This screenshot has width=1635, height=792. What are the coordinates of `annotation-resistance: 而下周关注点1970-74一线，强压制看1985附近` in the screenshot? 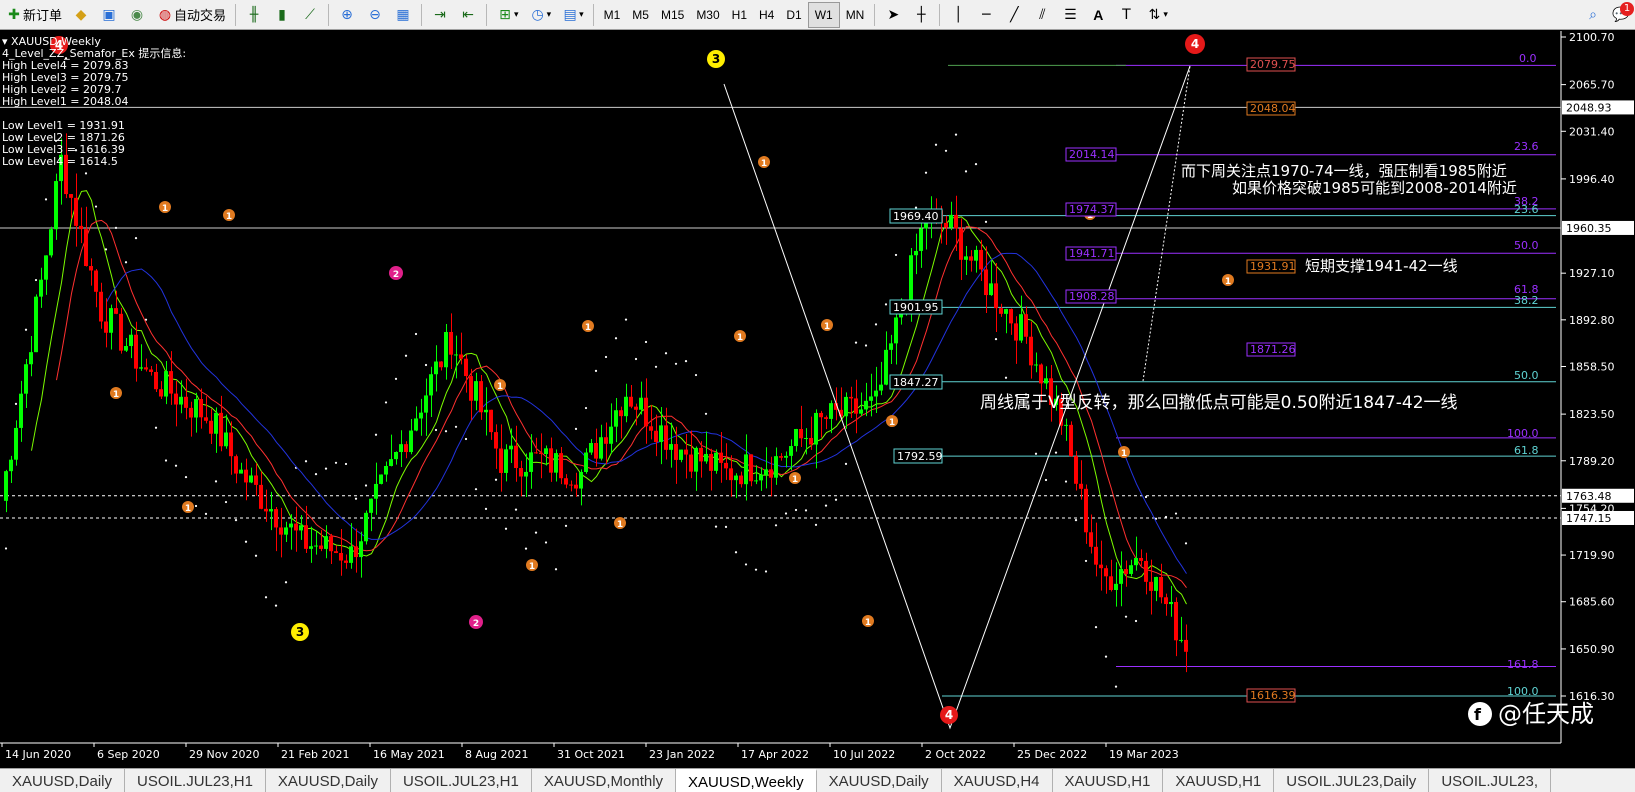 It's located at (1344, 171).